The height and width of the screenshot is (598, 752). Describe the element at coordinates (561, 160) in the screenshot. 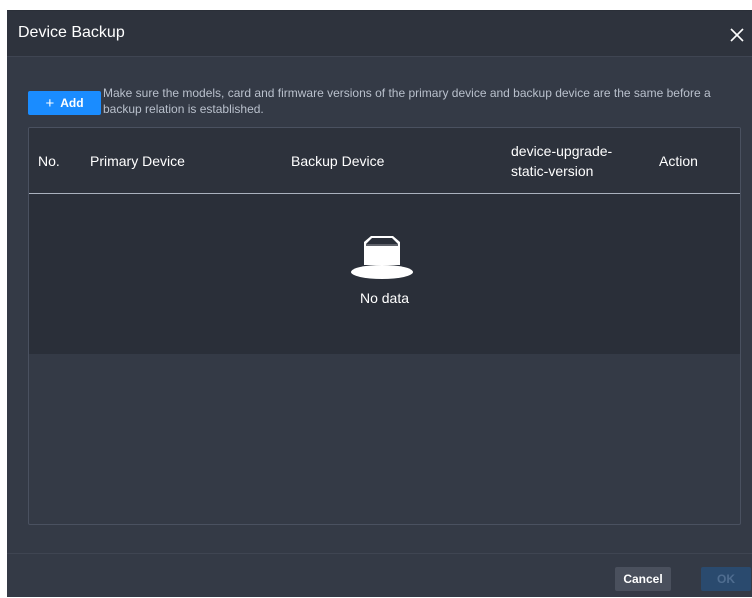

I see `column-header-device-upgrade-static-version: device-upgrade- static-version` at that location.